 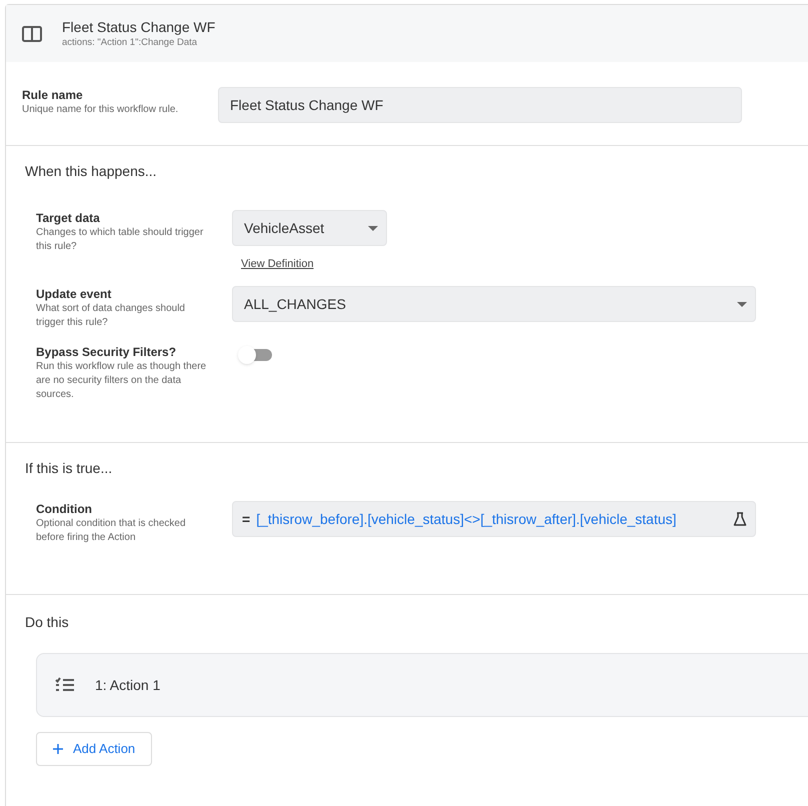 I want to click on section-heading: Do this, so click(x=47, y=622).